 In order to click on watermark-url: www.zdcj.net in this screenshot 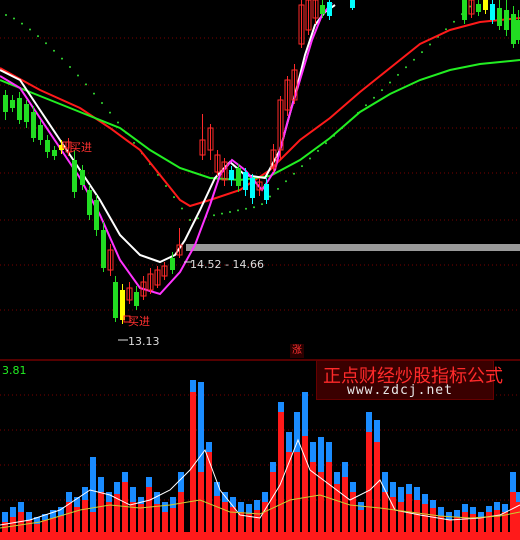, I will do `click(400, 390)`.